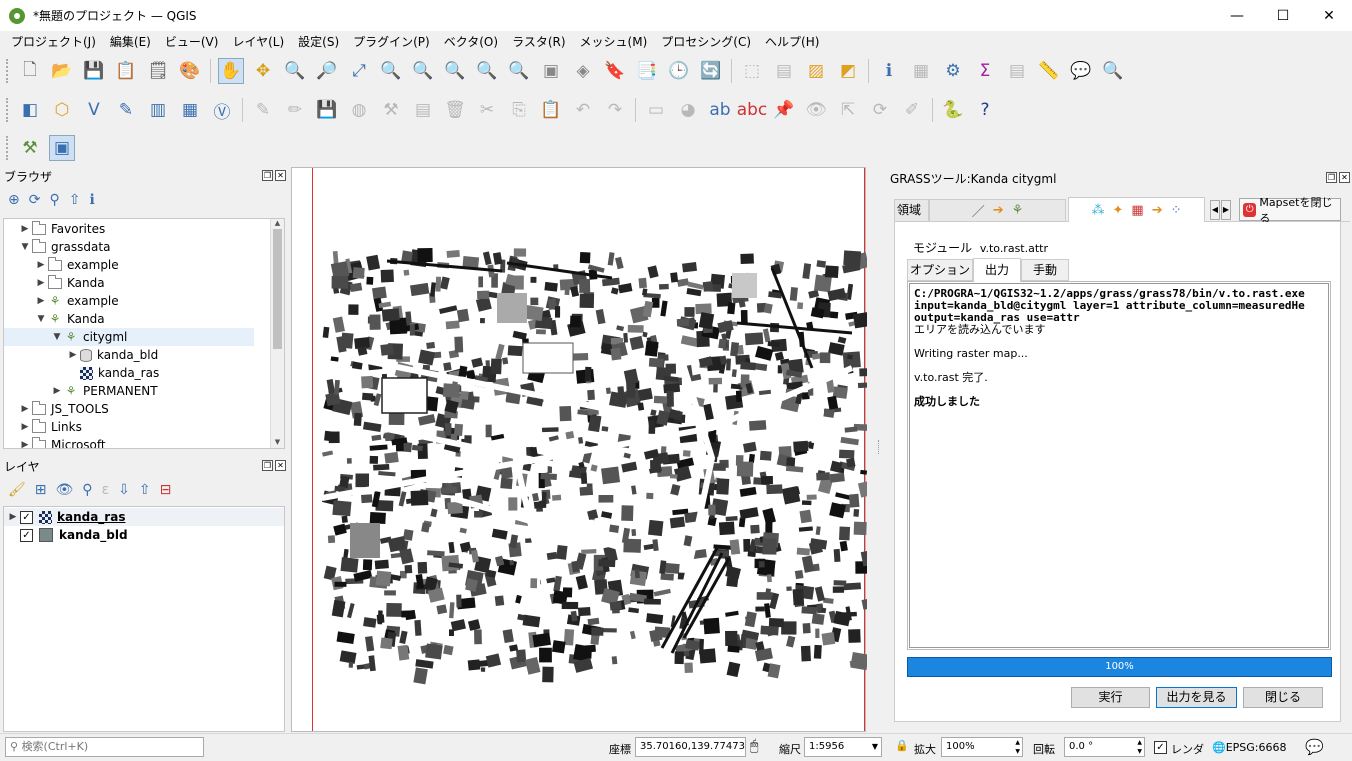  Describe the element at coordinates (391, 41) in the screenshot. I see `menu-plugins: プラグイン(P)` at that location.